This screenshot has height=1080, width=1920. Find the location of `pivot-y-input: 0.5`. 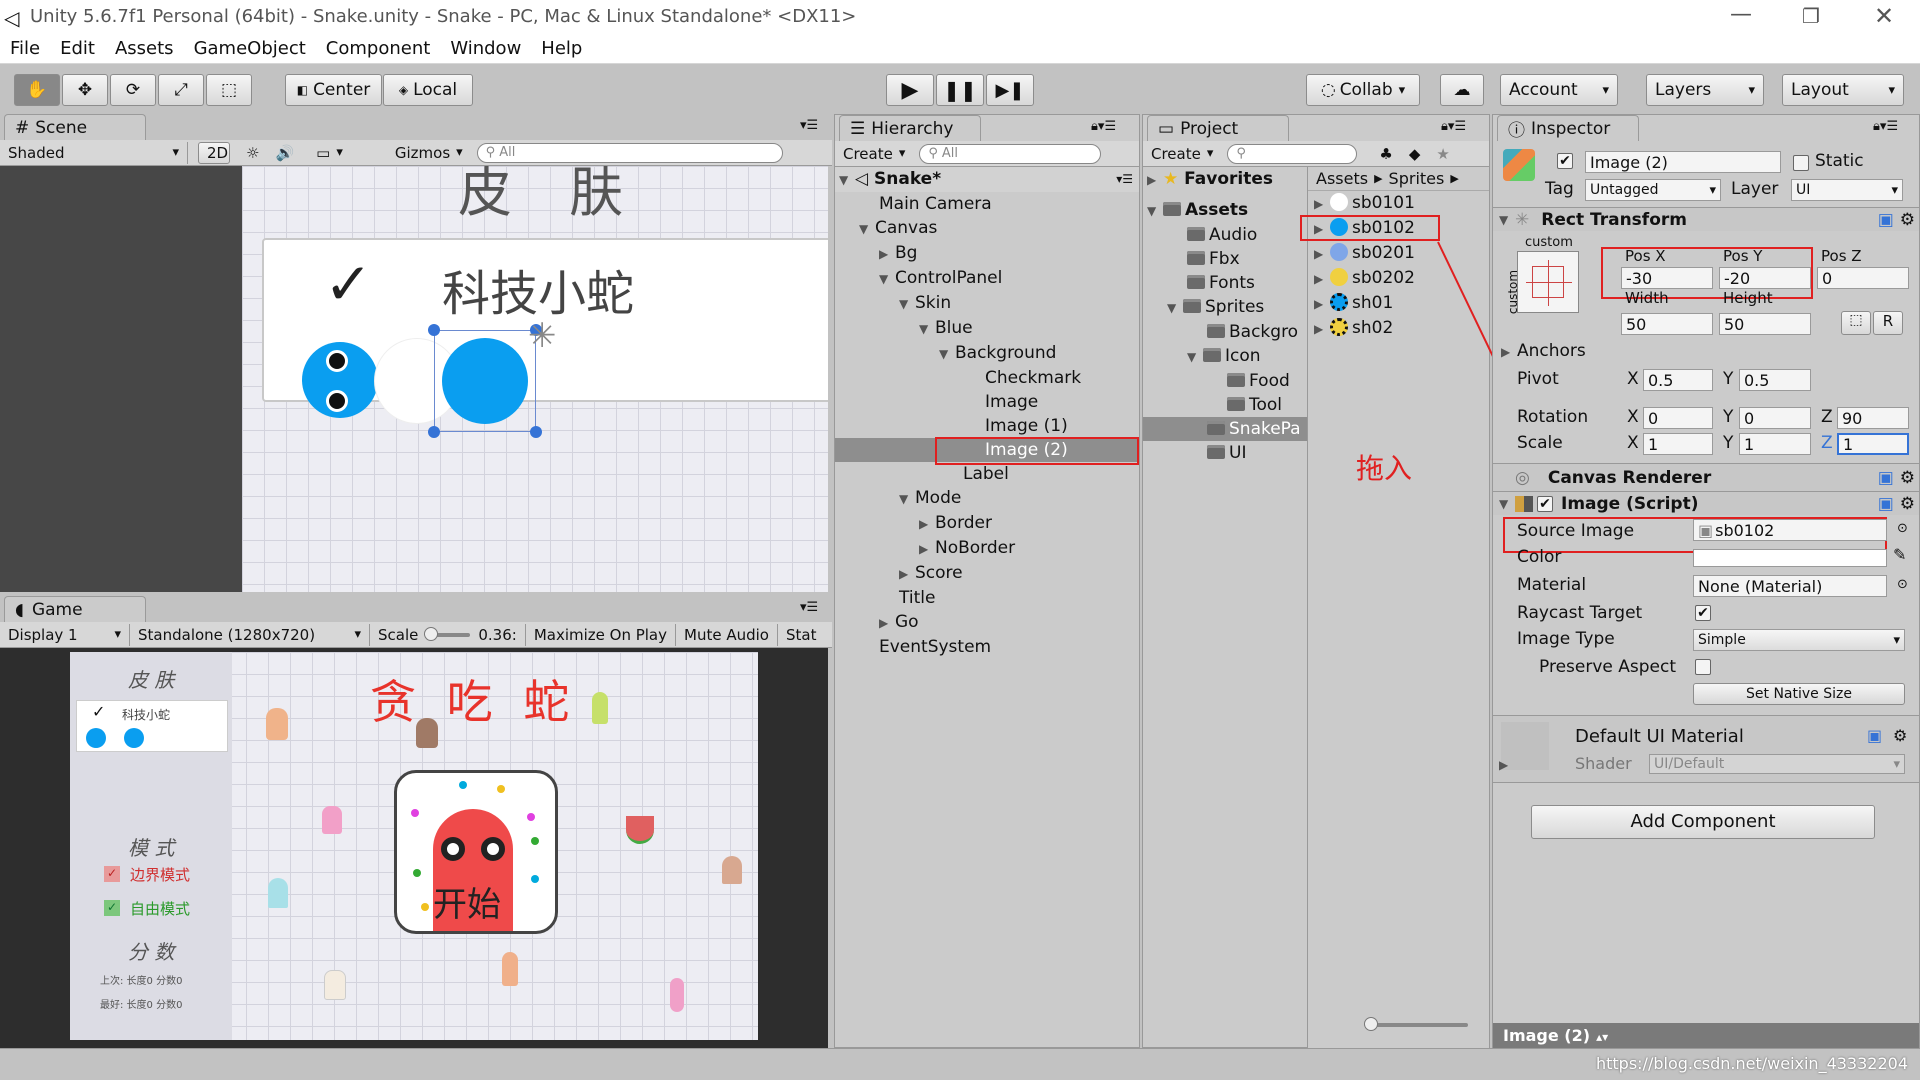

pivot-y-input: 0.5 is located at coordinates (1775, 380).